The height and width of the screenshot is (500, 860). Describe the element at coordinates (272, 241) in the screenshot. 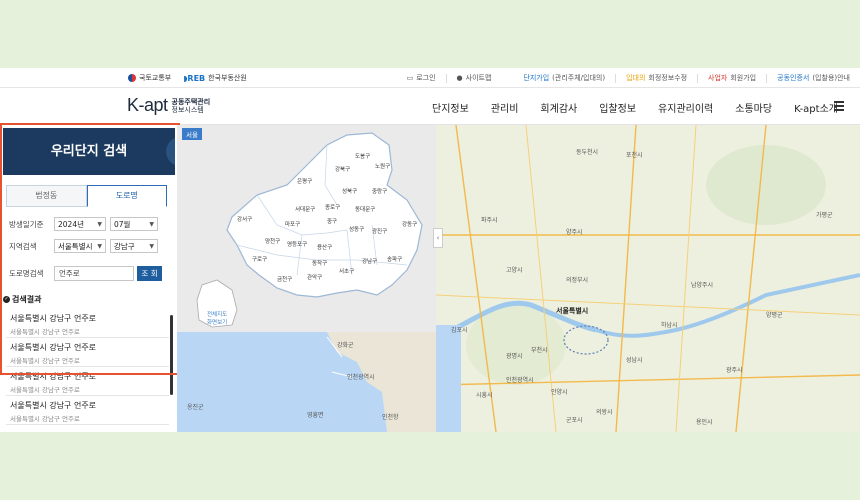

I see `district-label: 양천구` at that location.